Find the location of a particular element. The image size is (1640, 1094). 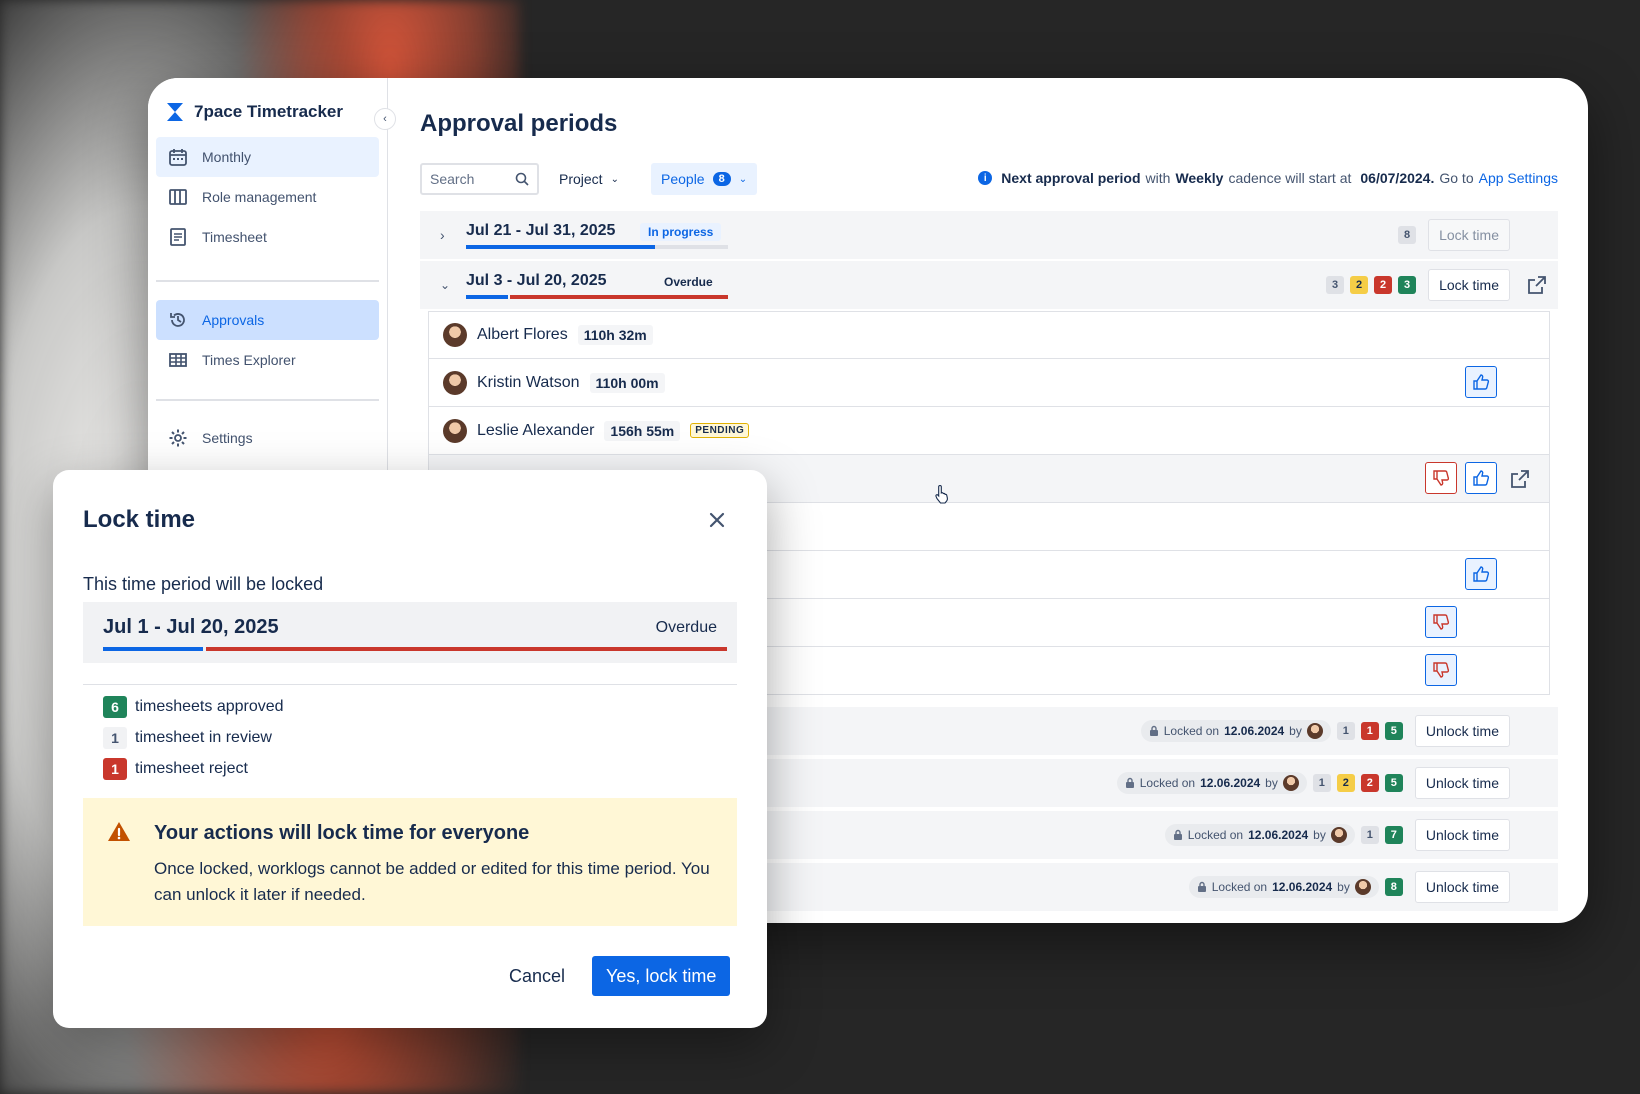

info-text: Go to is located at coordinates (1456, 178).